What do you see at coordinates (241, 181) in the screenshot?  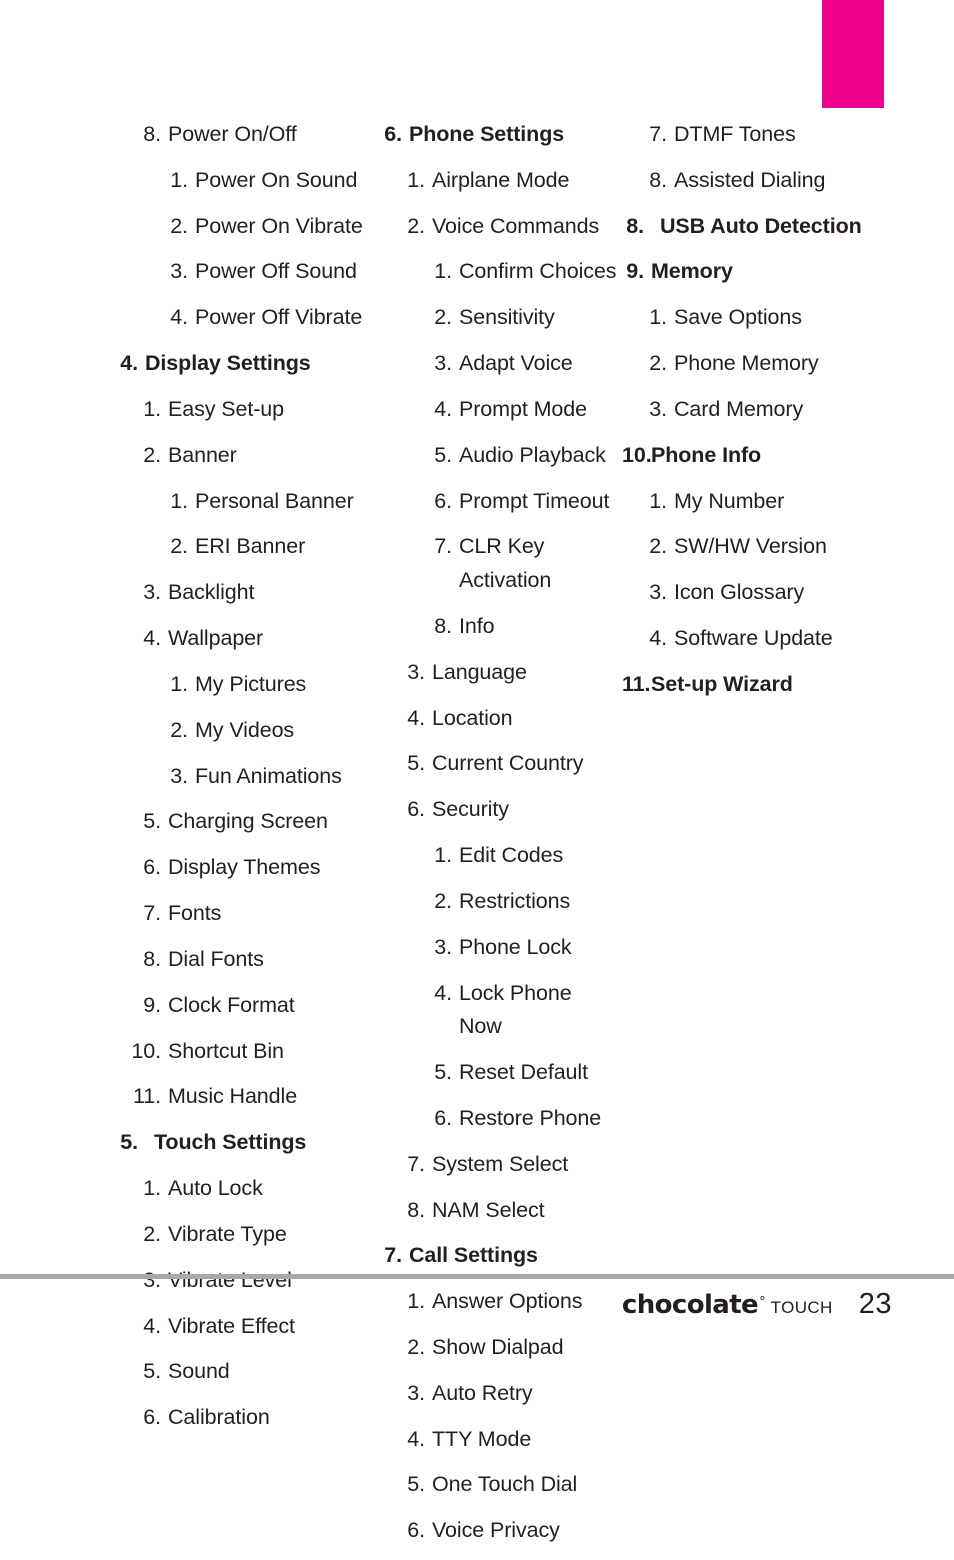 I see `toc-entry: 1. Power On Sound` at bounding box center [241, 181].